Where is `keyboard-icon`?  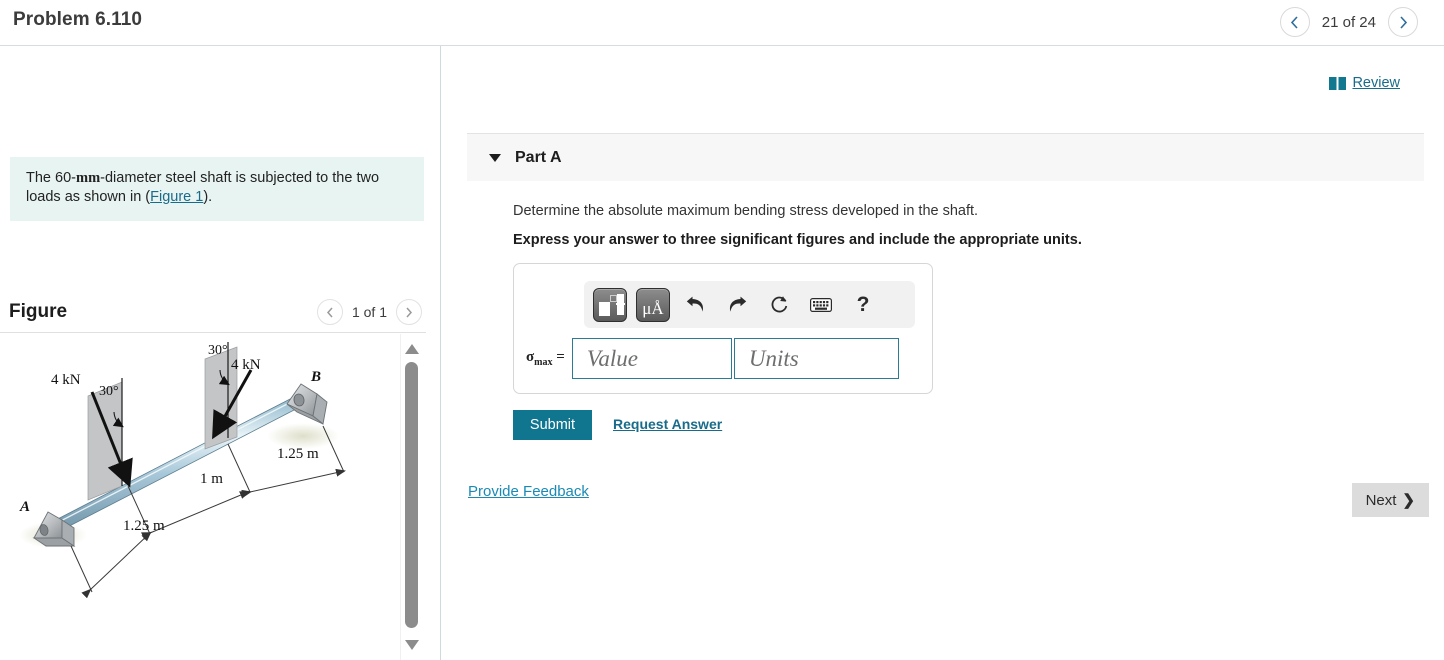 keyboard-icon is located at coordinates (821, 304).